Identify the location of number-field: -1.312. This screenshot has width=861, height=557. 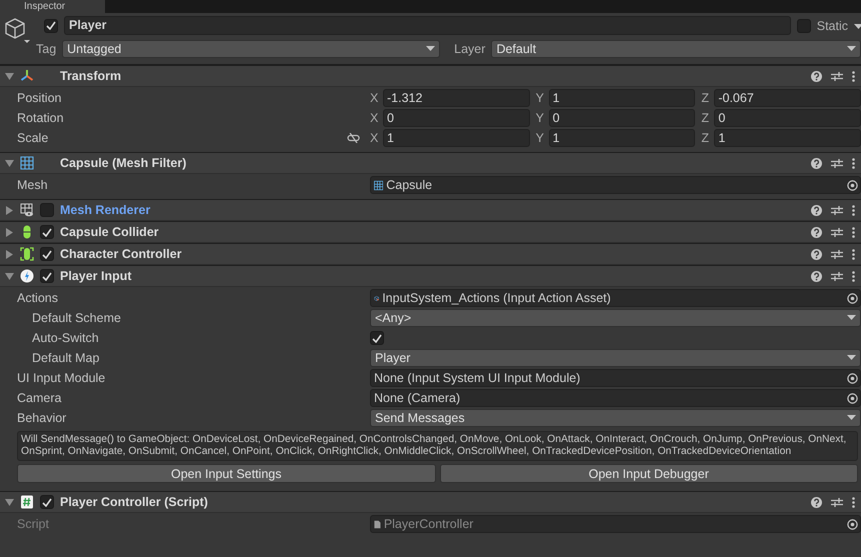
(456, 98).